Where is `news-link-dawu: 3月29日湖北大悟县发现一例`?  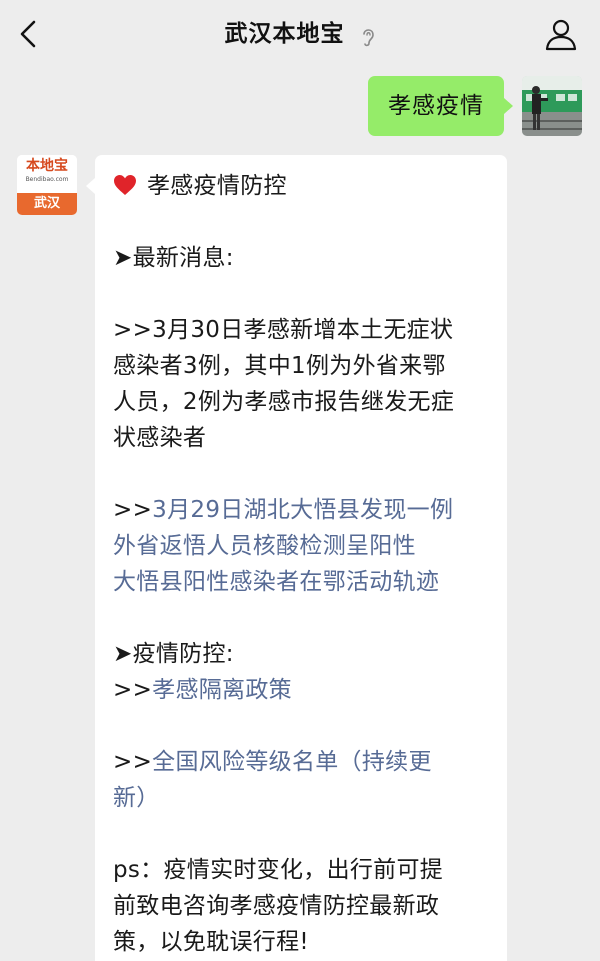 news-link-dawu: 3月29日湖北大悟县发现一例 is located at coordinates (302, 510).